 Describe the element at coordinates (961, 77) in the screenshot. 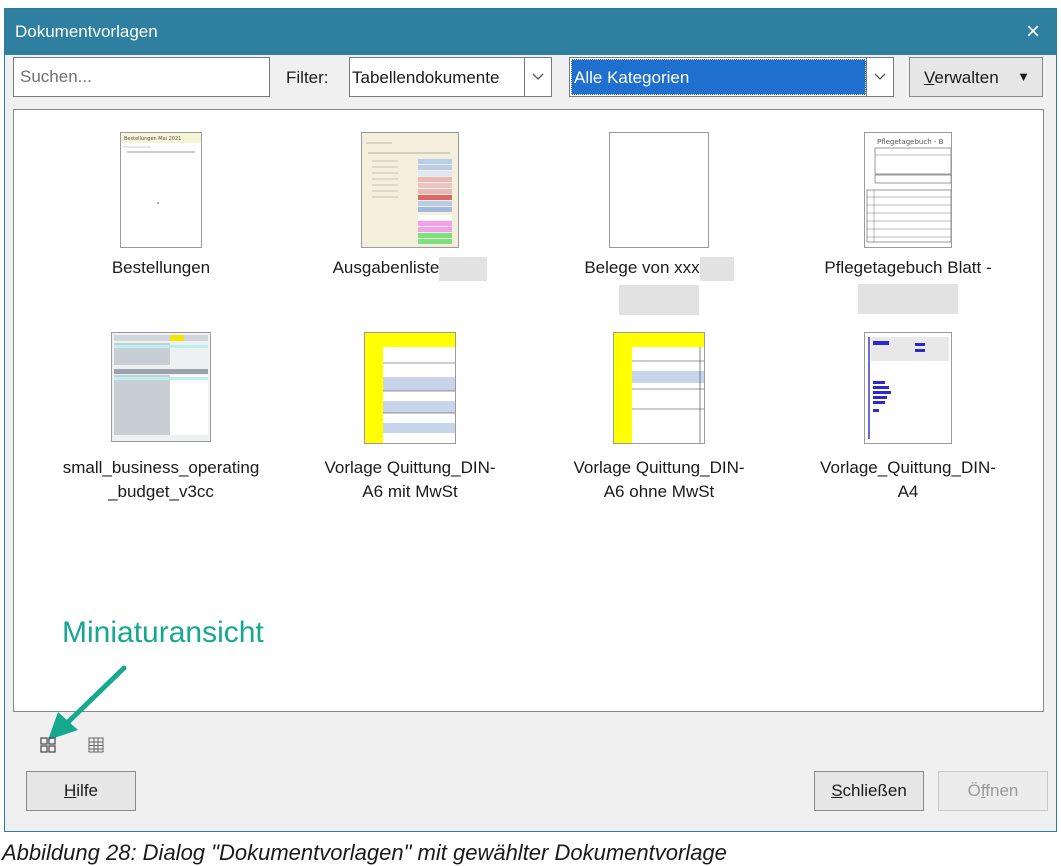

I see `manage-label: Verwalten` at that location.